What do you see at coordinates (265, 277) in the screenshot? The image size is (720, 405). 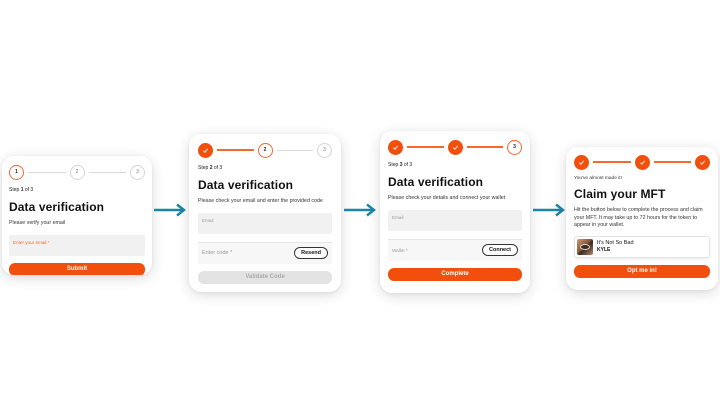 I see `validate-code-button: Validate Code` at bounding box center [265, 277].